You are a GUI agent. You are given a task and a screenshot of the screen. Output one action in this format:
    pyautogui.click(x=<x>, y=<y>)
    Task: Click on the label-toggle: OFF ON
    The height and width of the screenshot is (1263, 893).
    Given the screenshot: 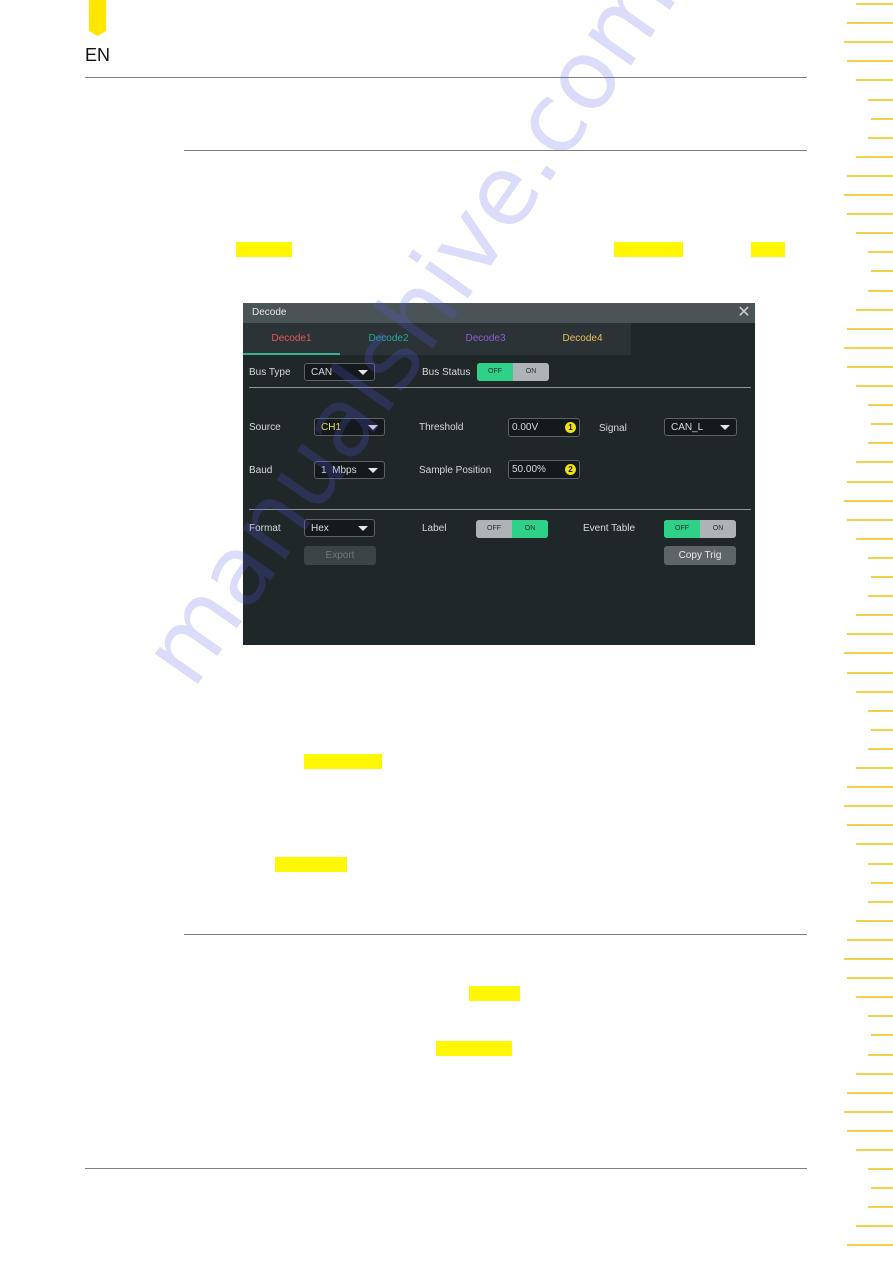 What is the action you would take?
    pyautogui.click(x=512, y=529)
    